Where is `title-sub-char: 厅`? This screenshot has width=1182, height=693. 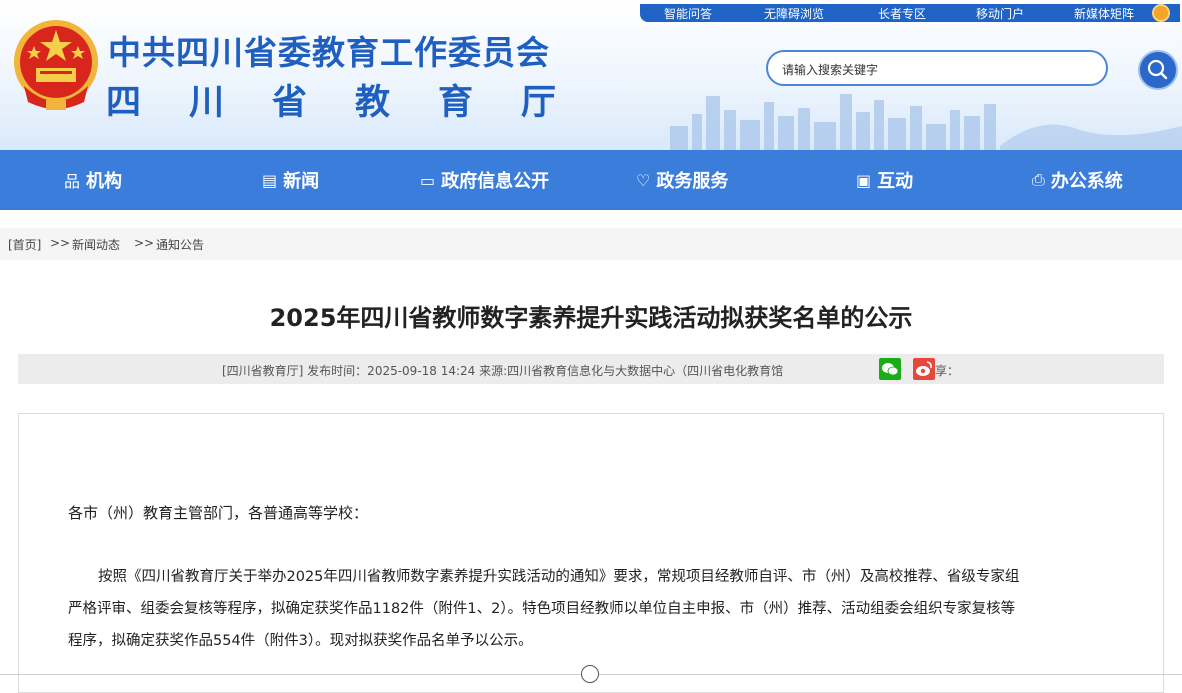 title-sub-char: 厅 is located at coordinates (538, 103).